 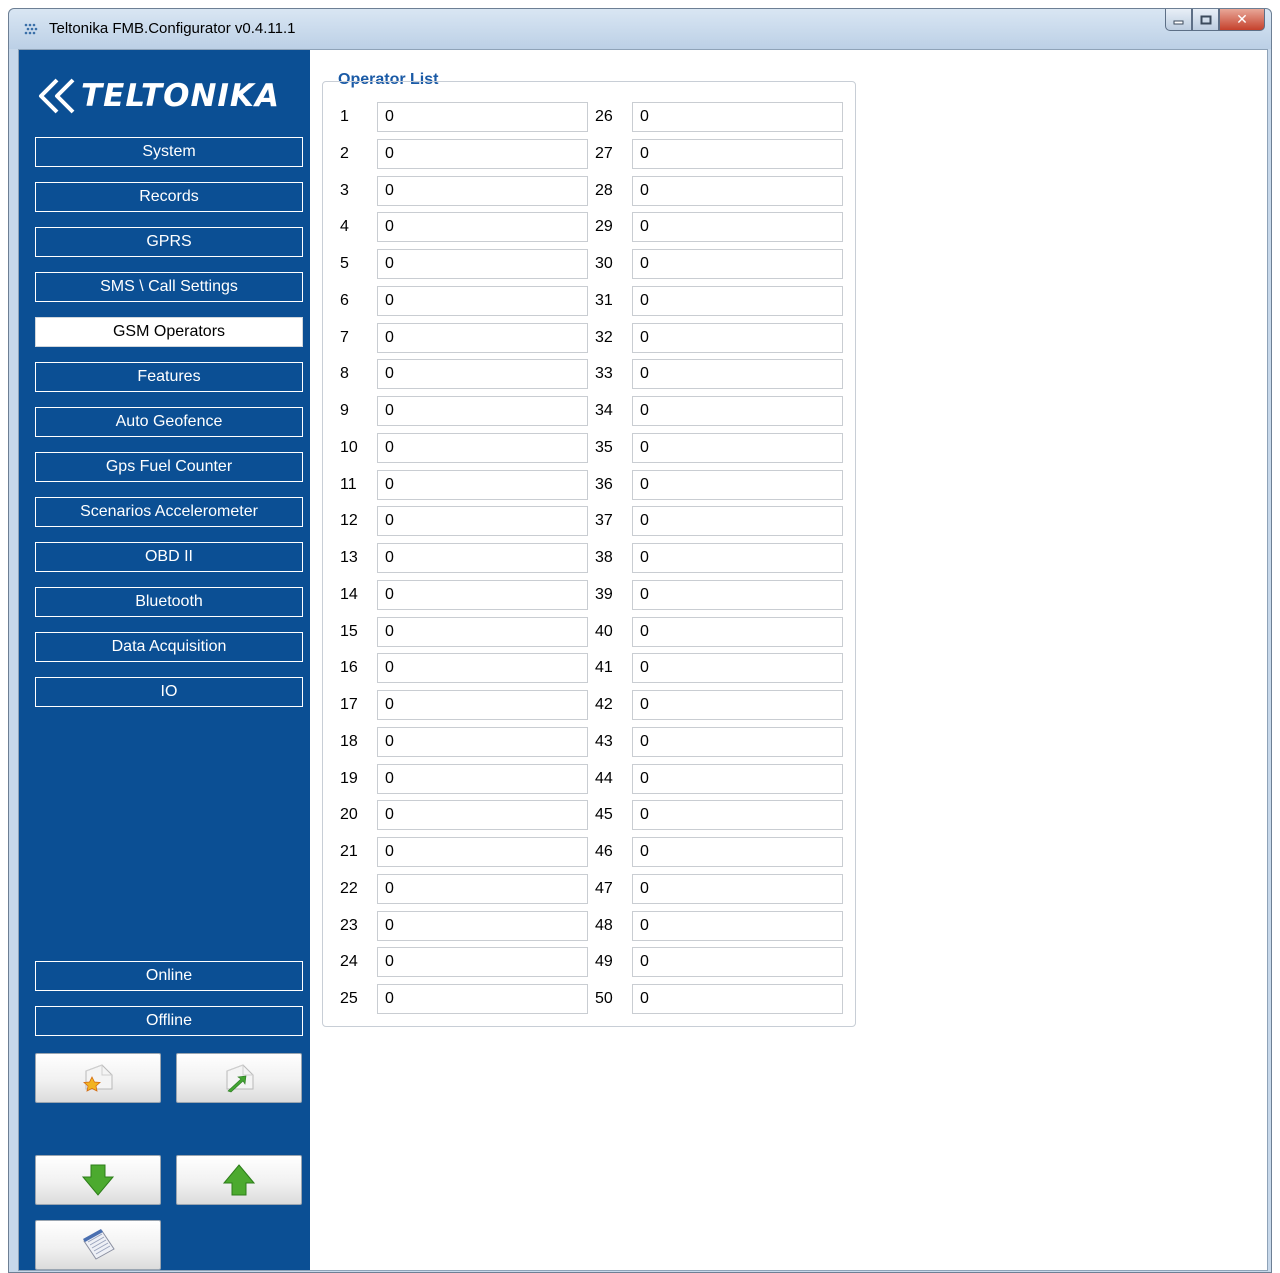 I want to click on nav-label: SMS \ Call Settings, so click(x=169, y=286).